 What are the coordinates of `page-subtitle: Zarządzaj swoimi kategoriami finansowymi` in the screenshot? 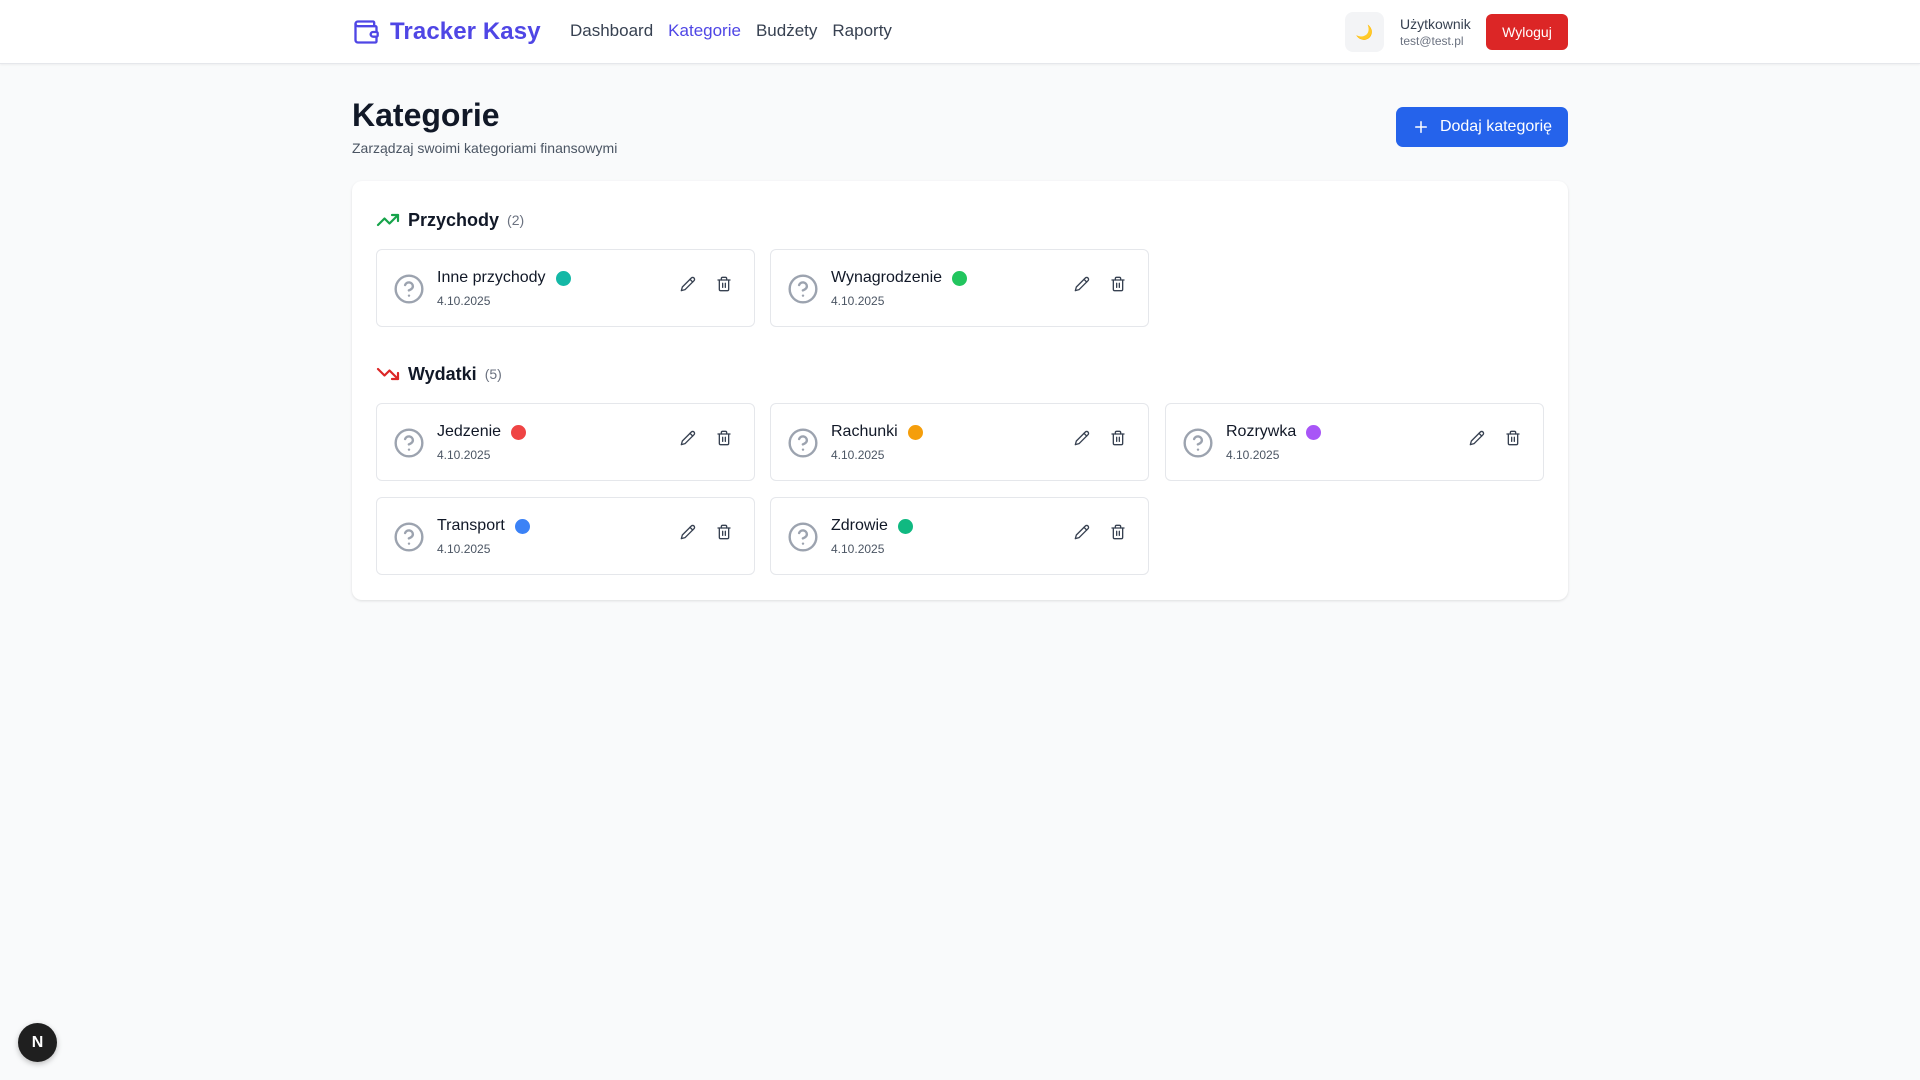 It's located at (485, 148).